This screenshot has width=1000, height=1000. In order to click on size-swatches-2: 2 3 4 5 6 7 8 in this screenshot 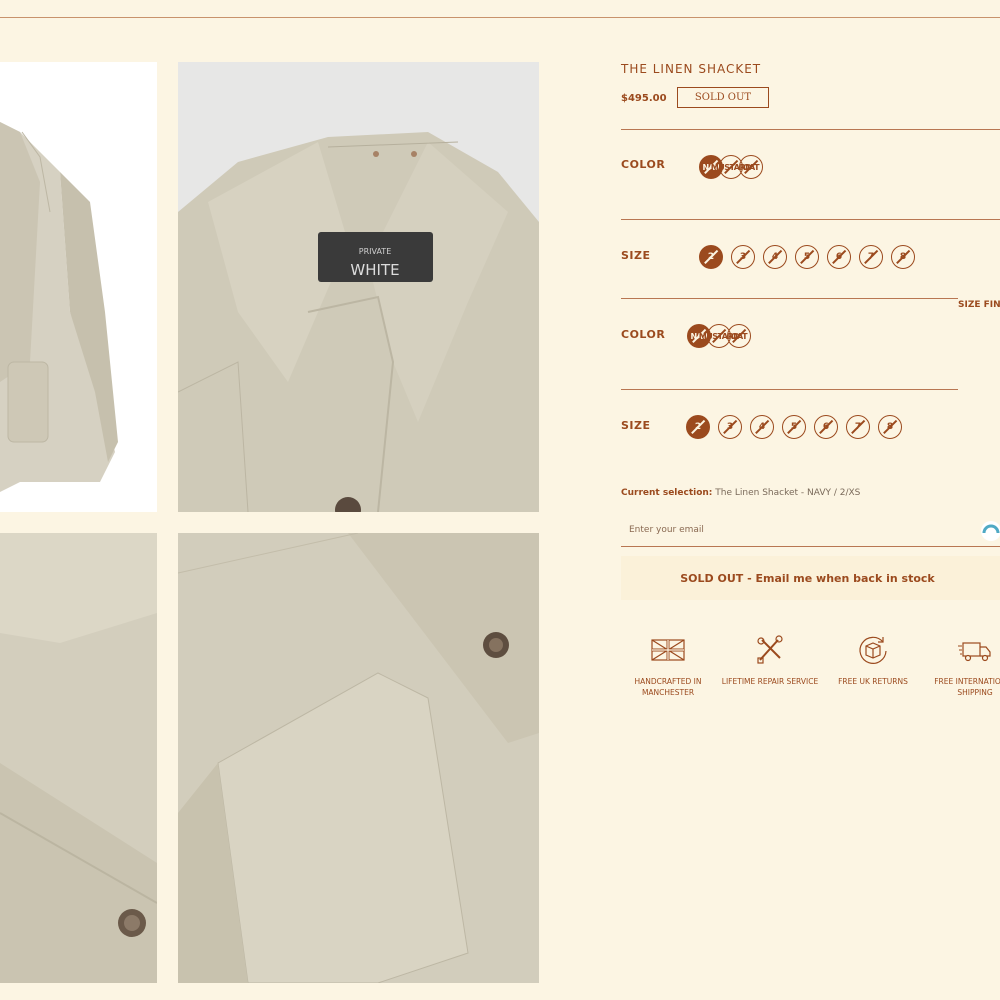, I will do `click(798, 427)`.